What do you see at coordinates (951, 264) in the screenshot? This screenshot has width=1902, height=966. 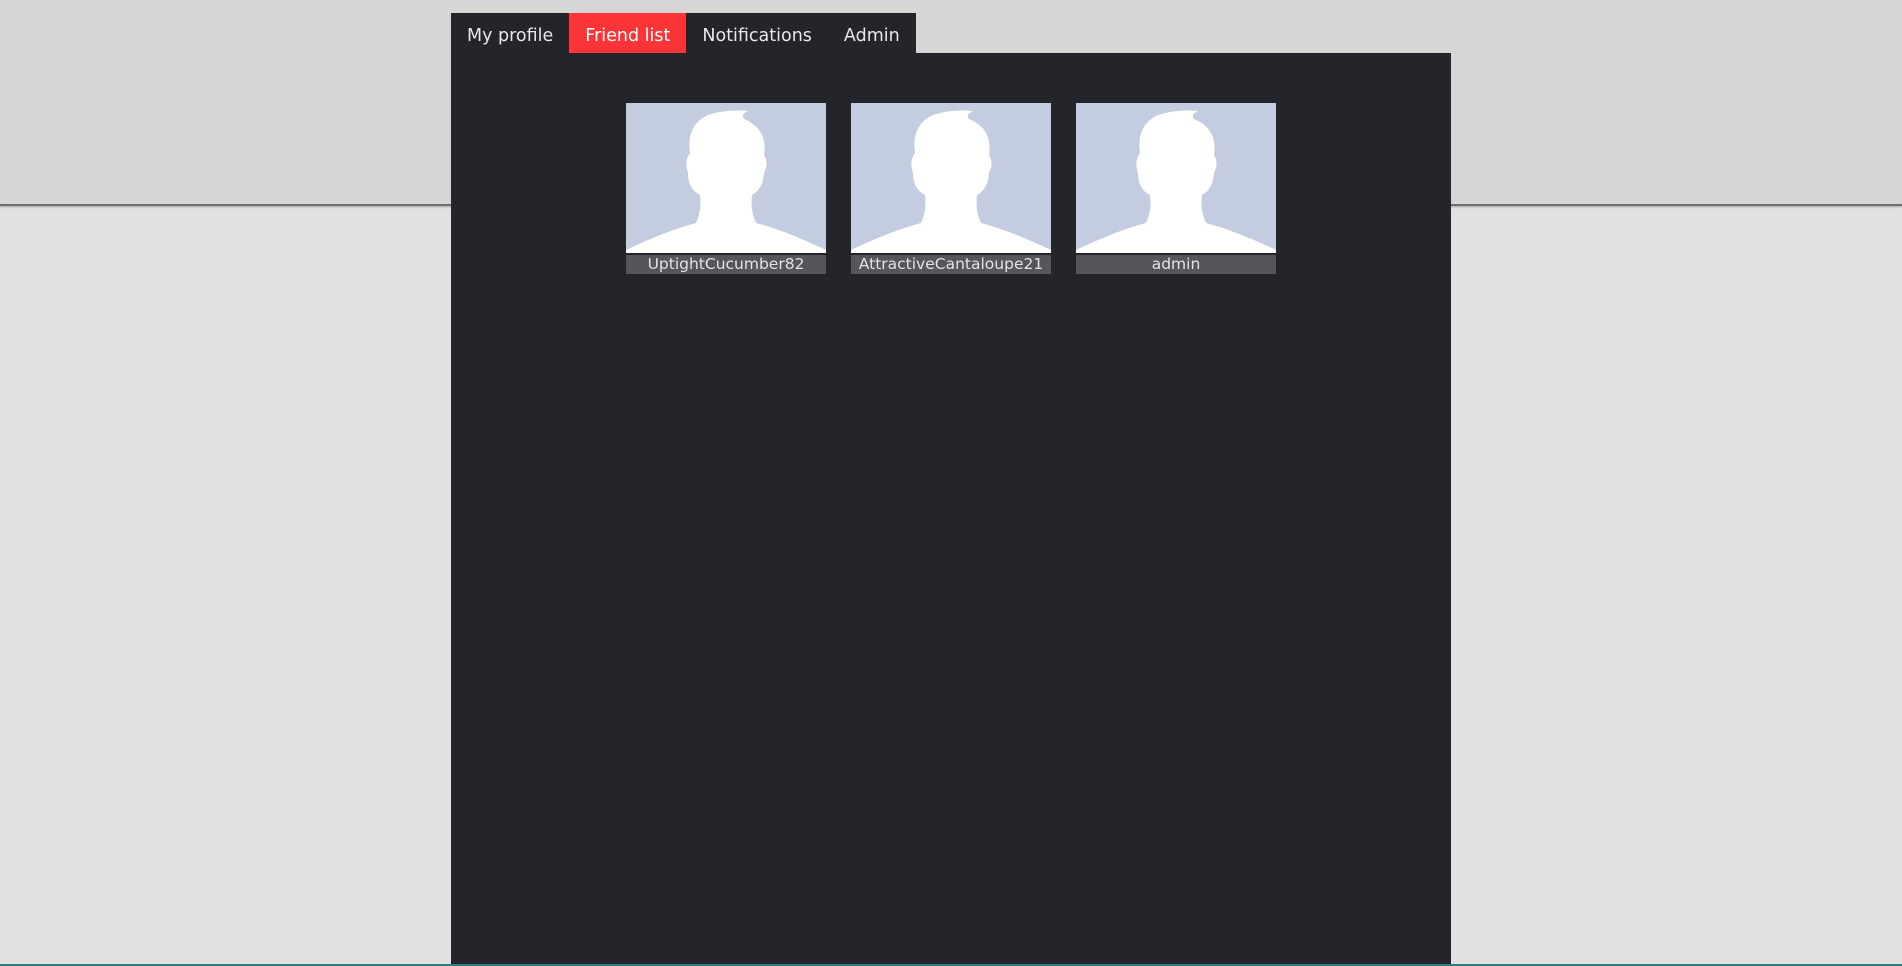 I see `friend-name: AttractiveCantaloupe21` at bounding box center [951, 264].